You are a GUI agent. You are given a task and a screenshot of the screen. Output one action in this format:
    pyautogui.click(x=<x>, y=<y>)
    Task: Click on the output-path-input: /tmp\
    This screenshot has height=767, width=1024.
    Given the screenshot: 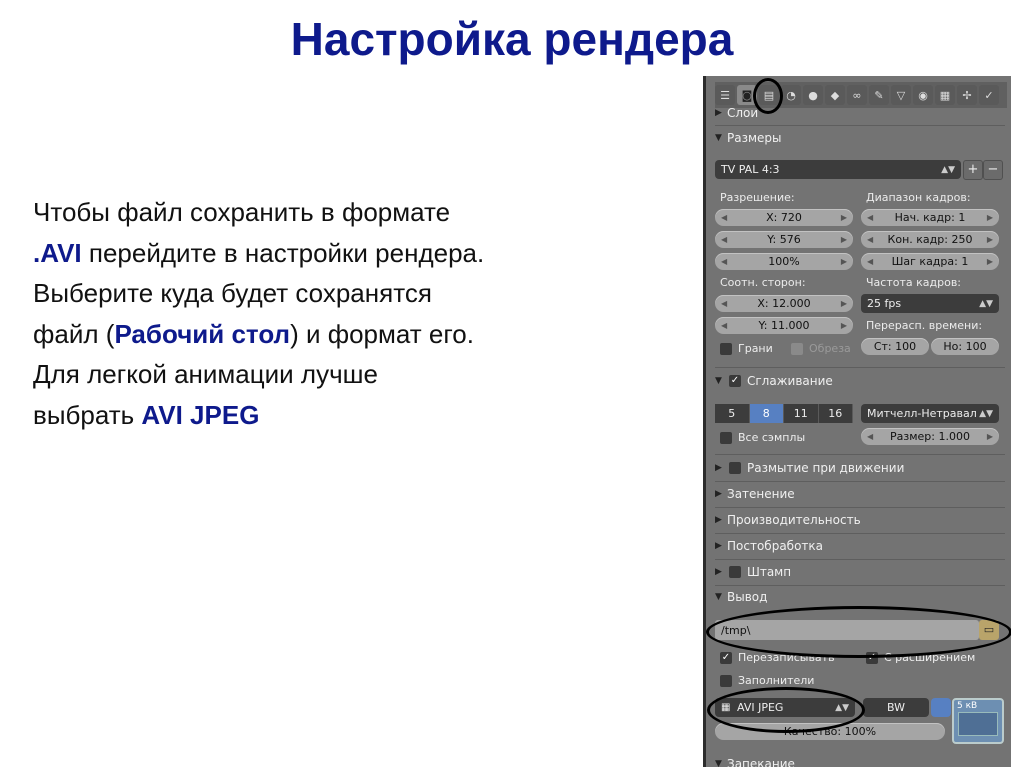 What is the action you would take?
    pyautogui.click(x=847, y=630)
    